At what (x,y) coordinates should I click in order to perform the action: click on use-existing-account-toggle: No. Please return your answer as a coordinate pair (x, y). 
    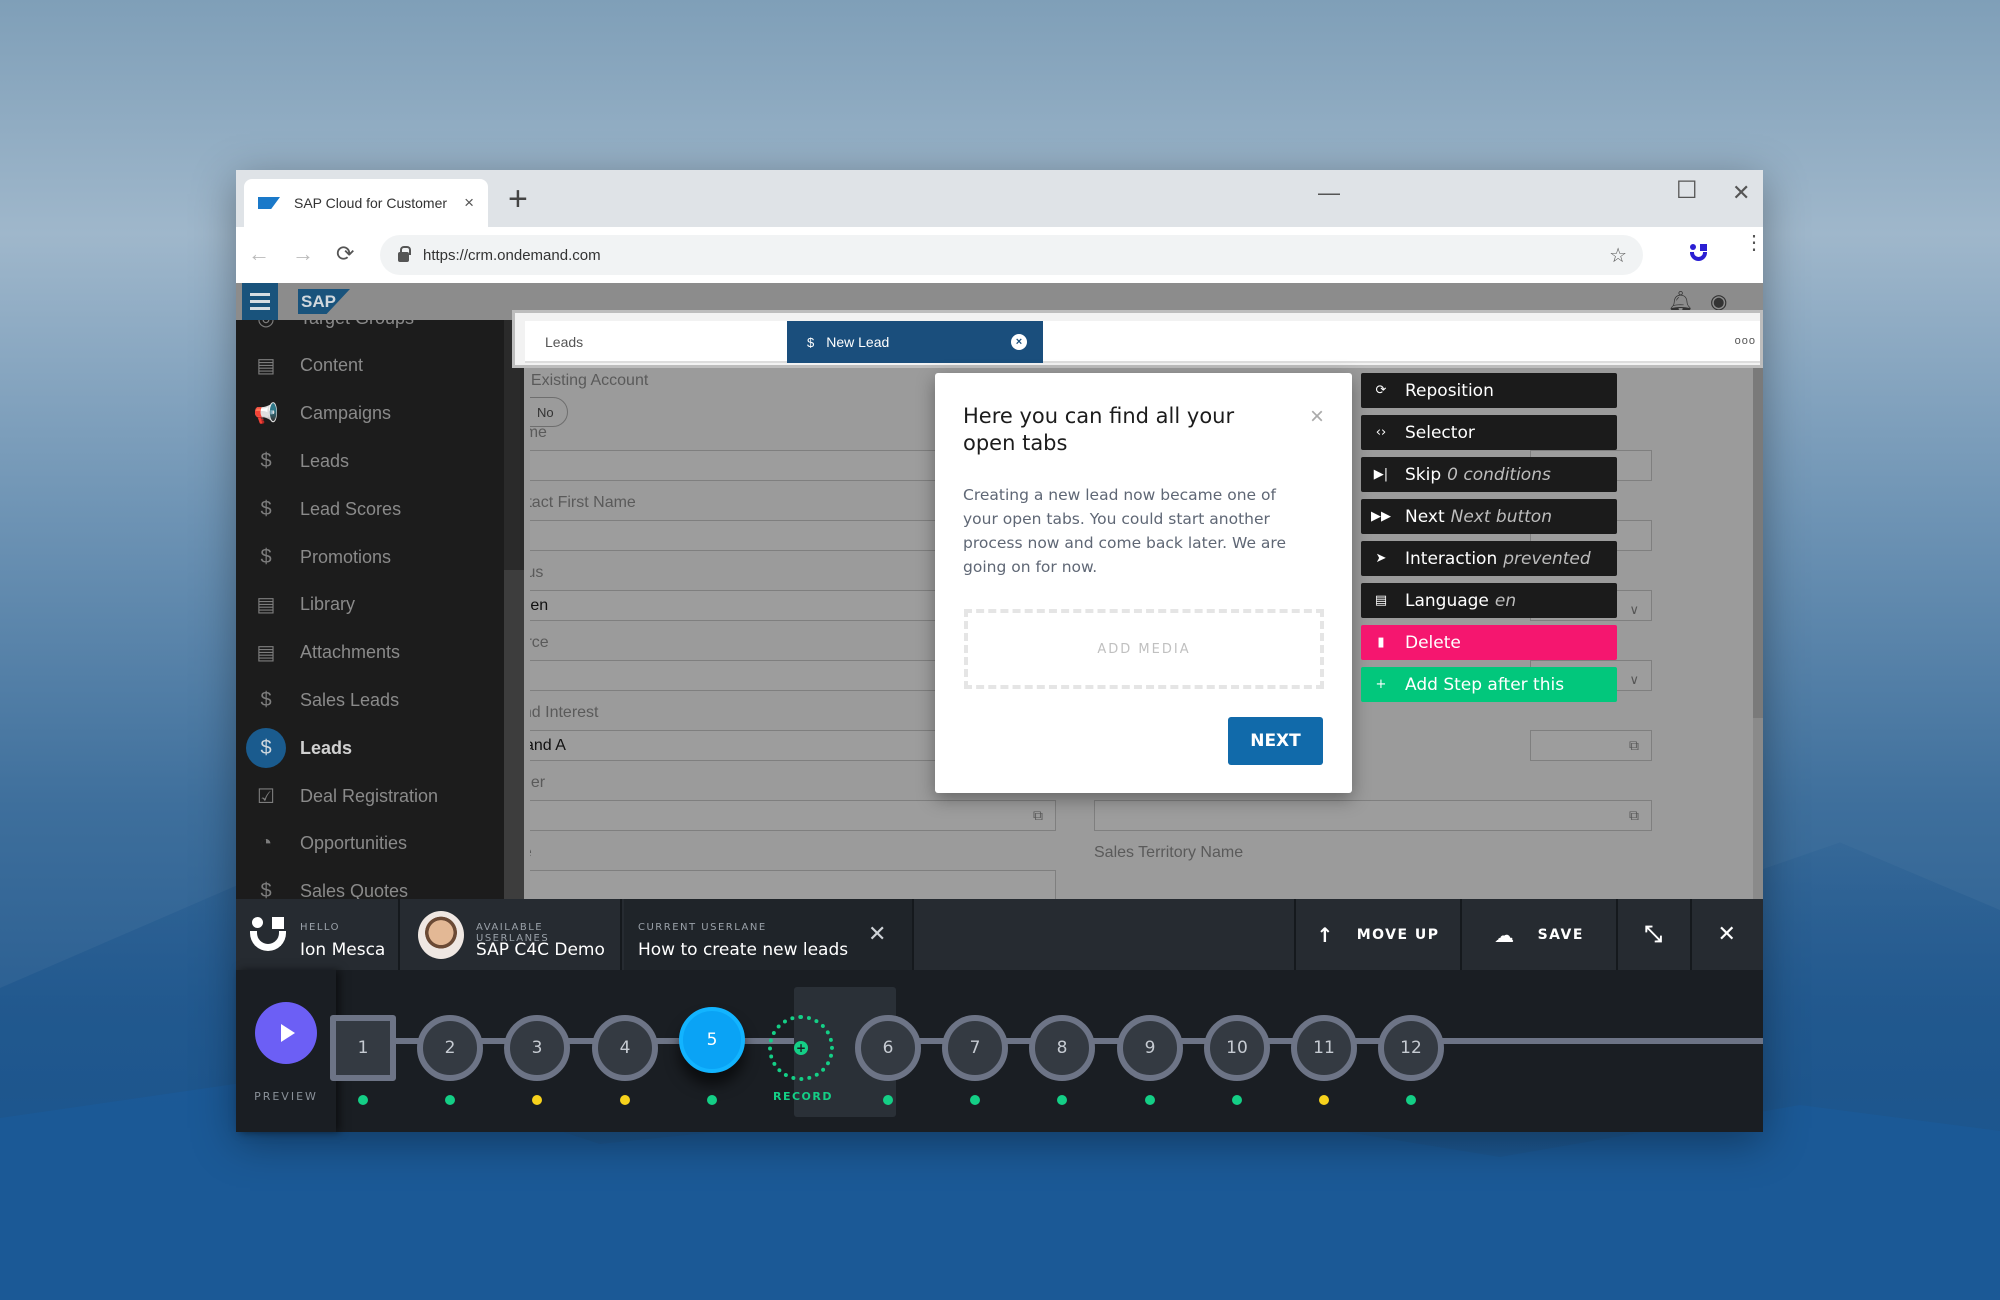
    Looking at the image, I should click on (549, 412).